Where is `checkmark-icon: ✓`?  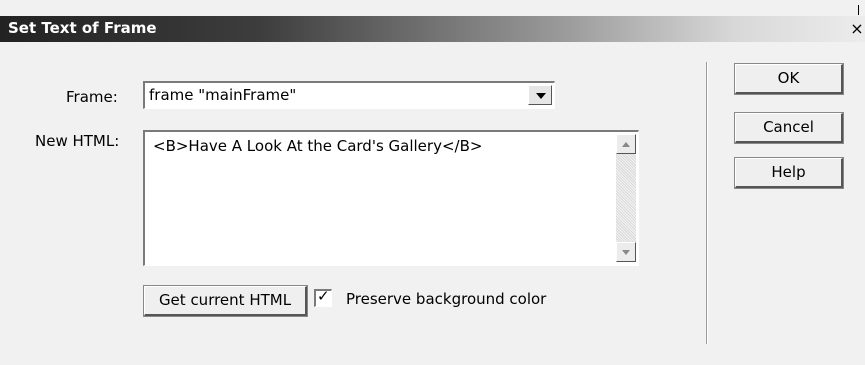 checkmark-icon: ✓ is located at coordinates (323, 296).